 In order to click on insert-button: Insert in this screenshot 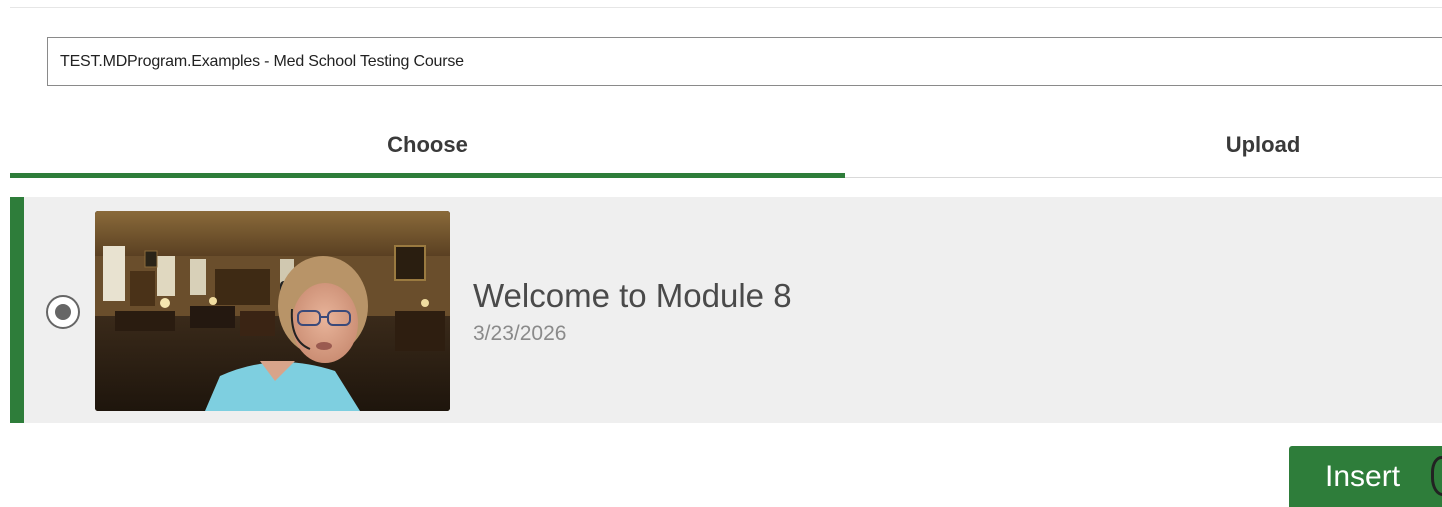, I will do `click(1365, 476)`.